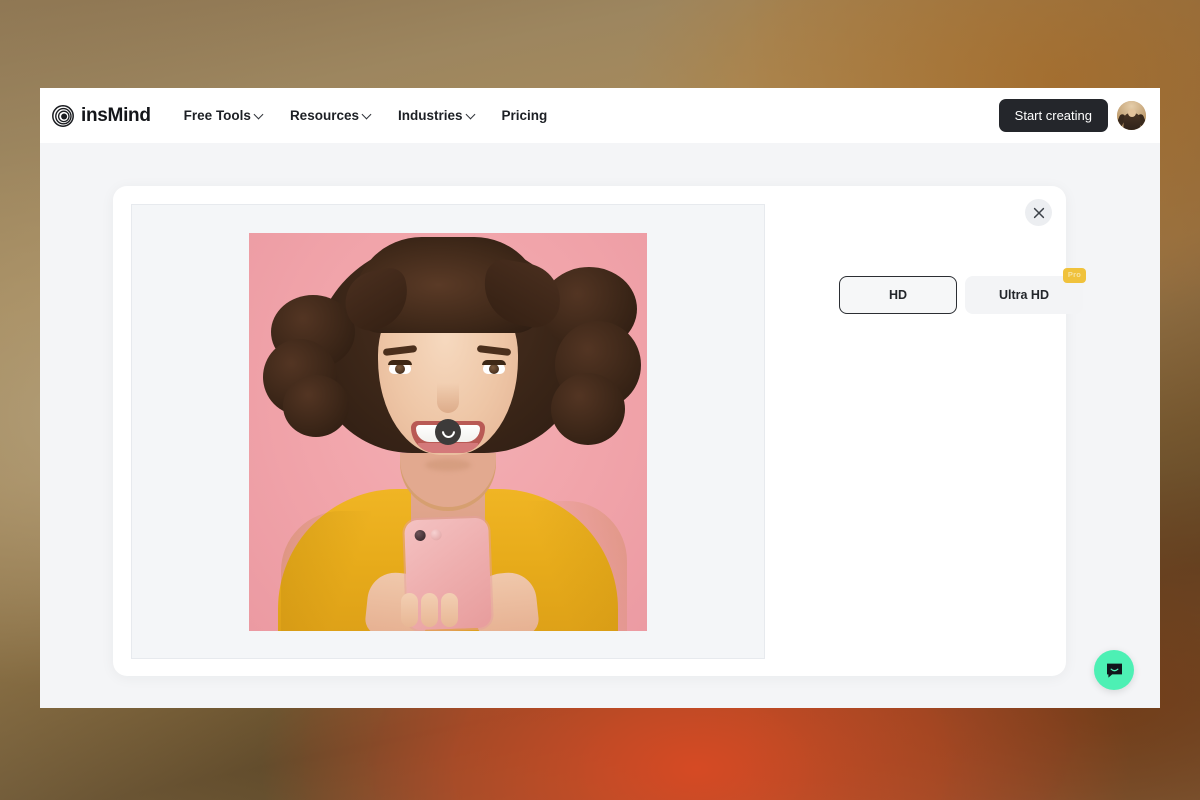  What do you see at coordinates (448, 464) in the screenshot?
I see `photo-chin-shadow` at bounding box center [448, 464].